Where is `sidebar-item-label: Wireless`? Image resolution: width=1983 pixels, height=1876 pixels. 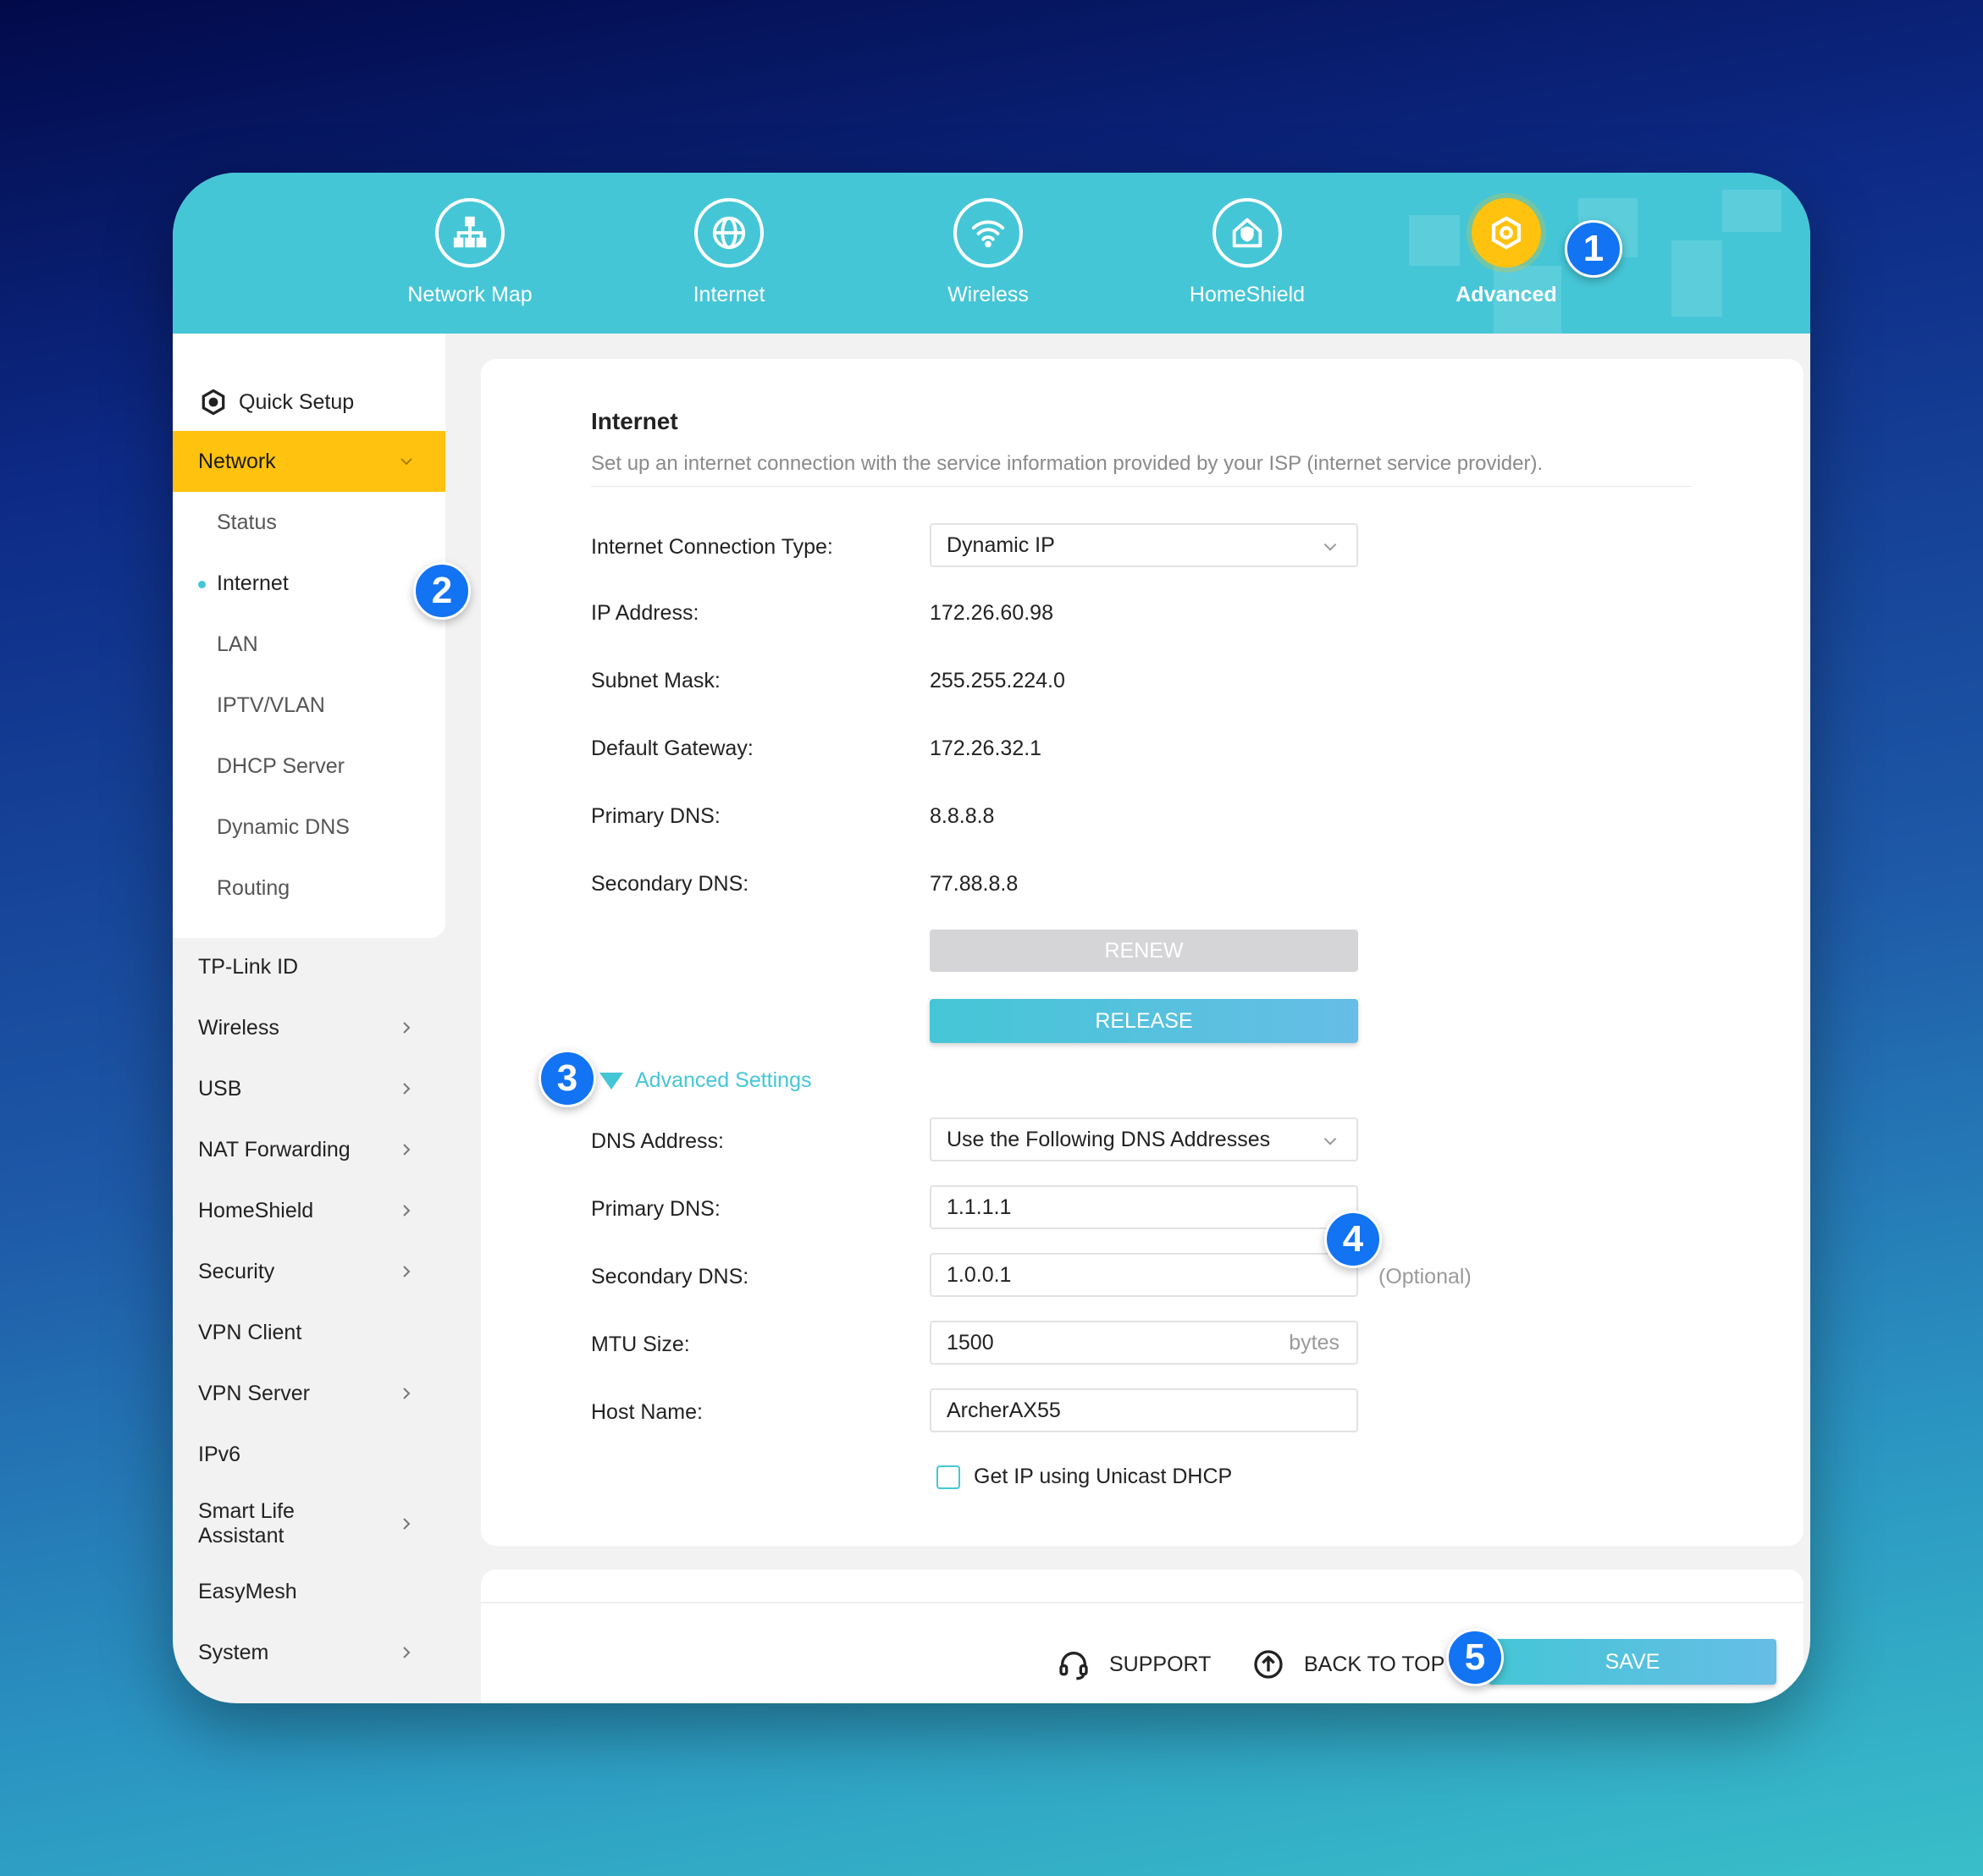 sidebar-item-label: Wireless is located at coordinates (238, 1027).